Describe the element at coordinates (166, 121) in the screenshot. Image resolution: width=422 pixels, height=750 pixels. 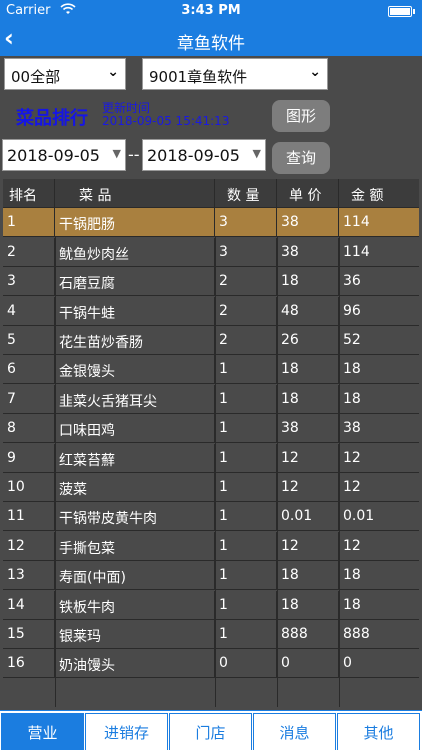
I see `update-time: 2018-09-05 15:41:13` at that location.